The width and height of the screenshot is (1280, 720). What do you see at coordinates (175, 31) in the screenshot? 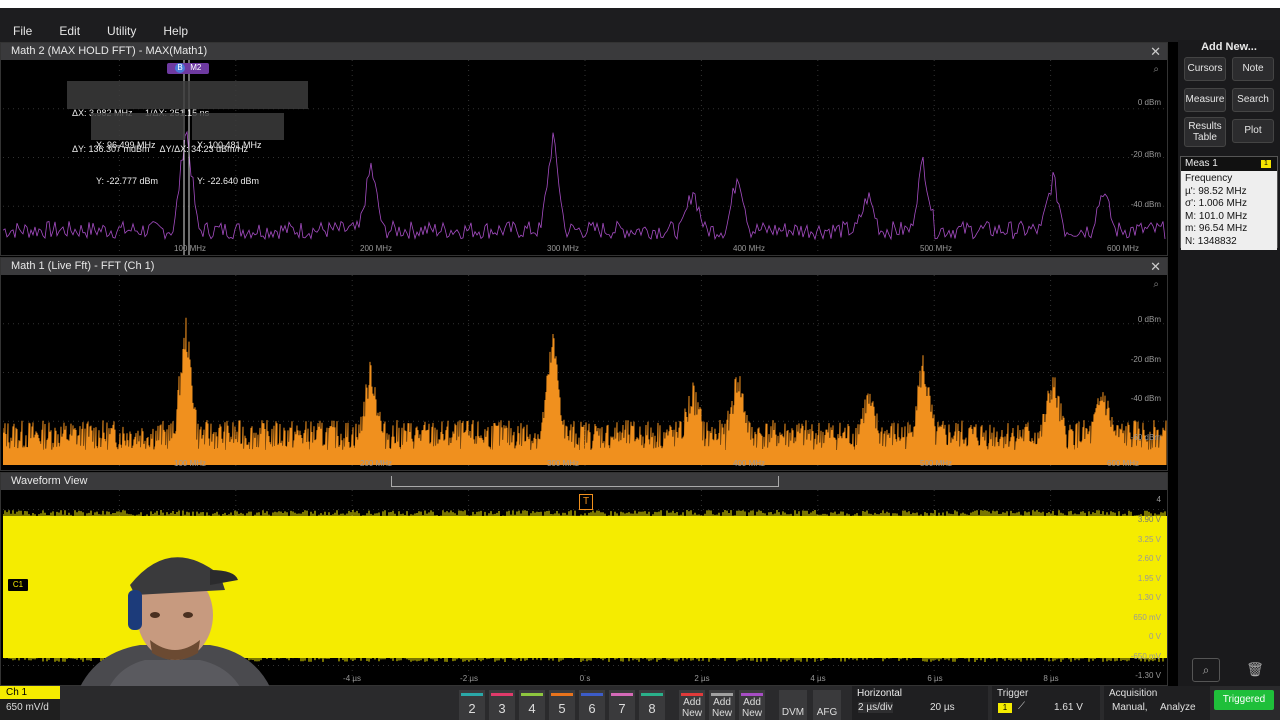
I see `menu-help: Help` at bounding box center [175, 31].